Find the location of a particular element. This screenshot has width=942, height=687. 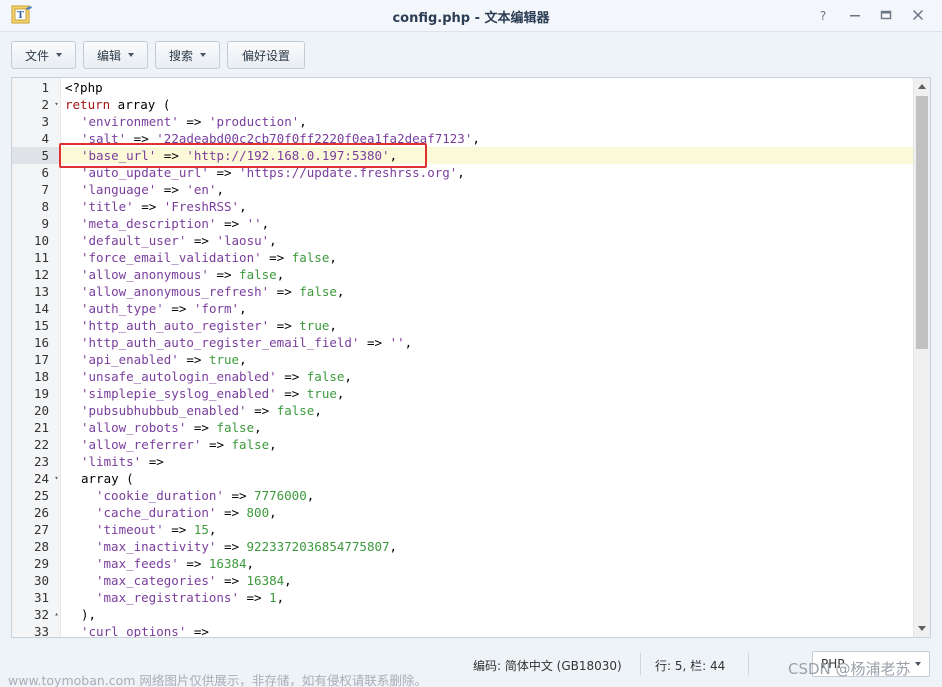

line-number: 21 is located at coordinates (41, 427).